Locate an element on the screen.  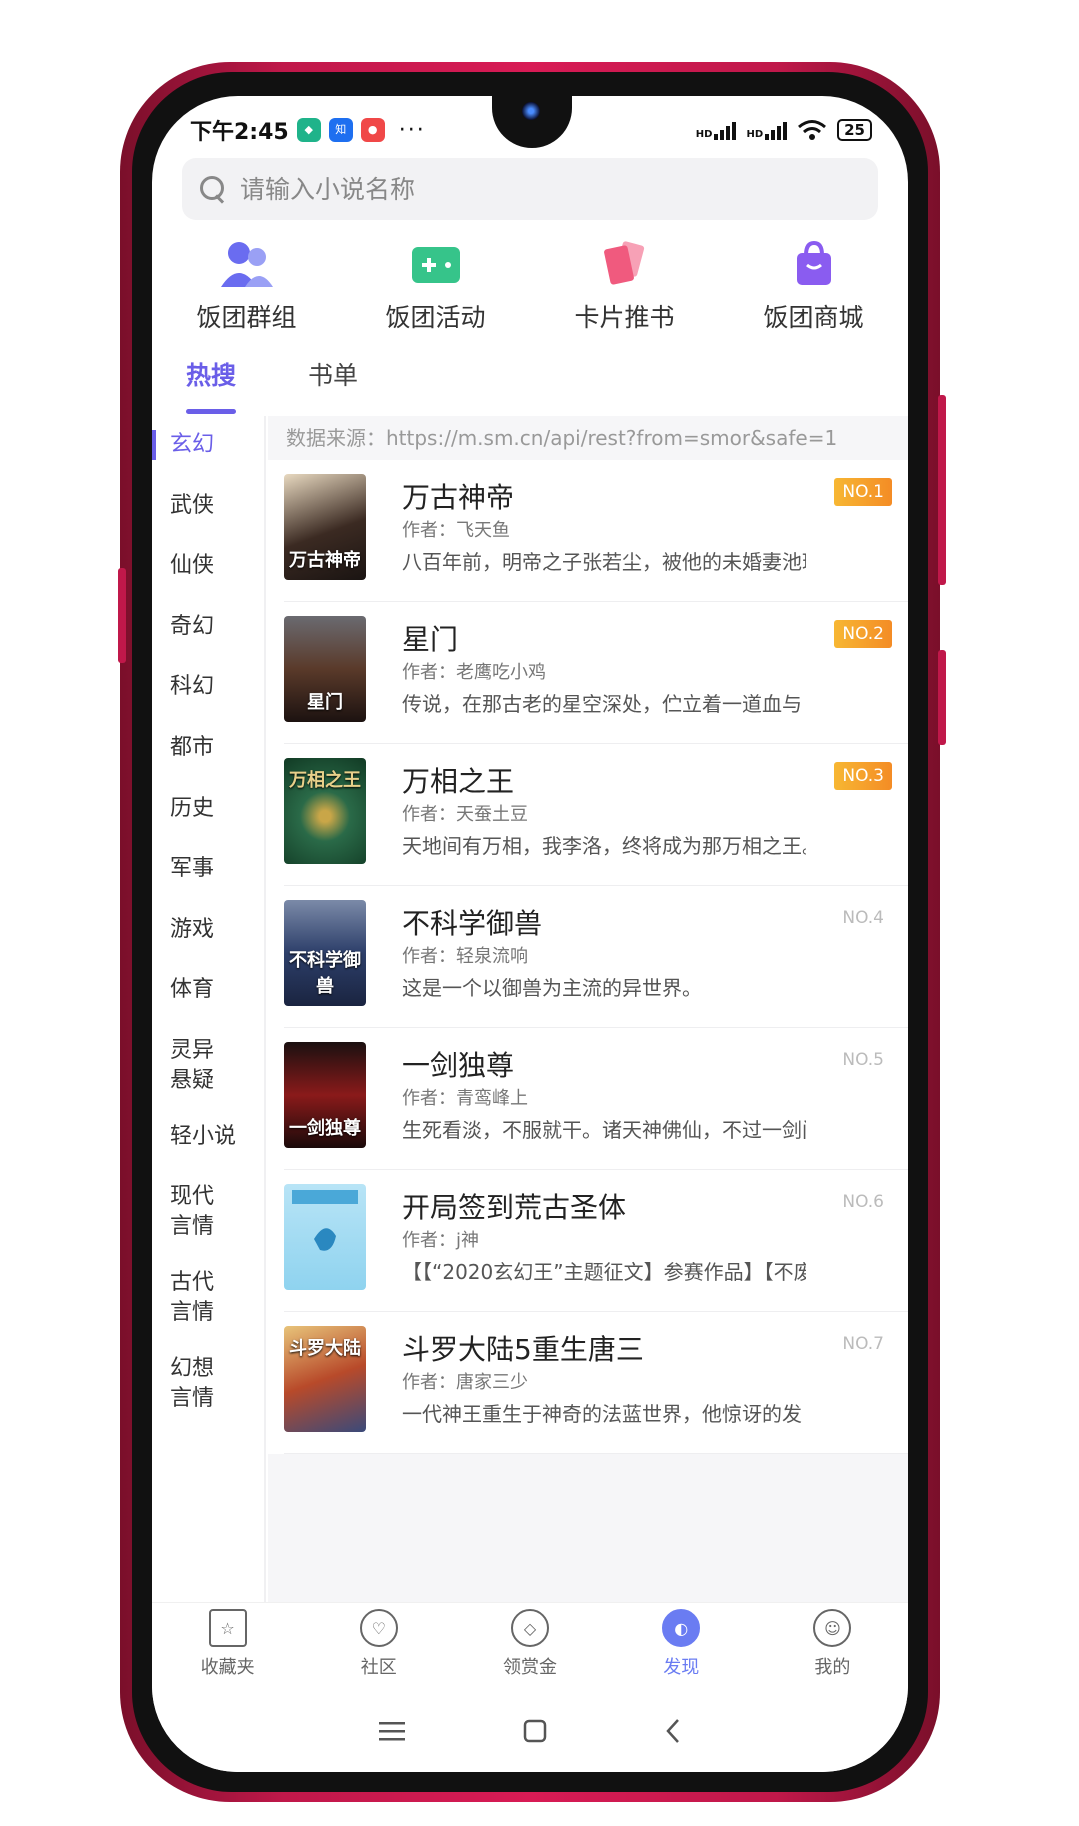
tab-booklist: 书单 is located at coordinates (333, 385).